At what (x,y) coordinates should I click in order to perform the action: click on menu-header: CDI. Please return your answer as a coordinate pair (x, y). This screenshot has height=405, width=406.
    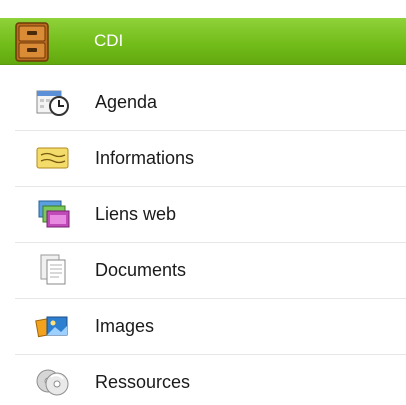
    Looking at the image, I should click on (203, 41).